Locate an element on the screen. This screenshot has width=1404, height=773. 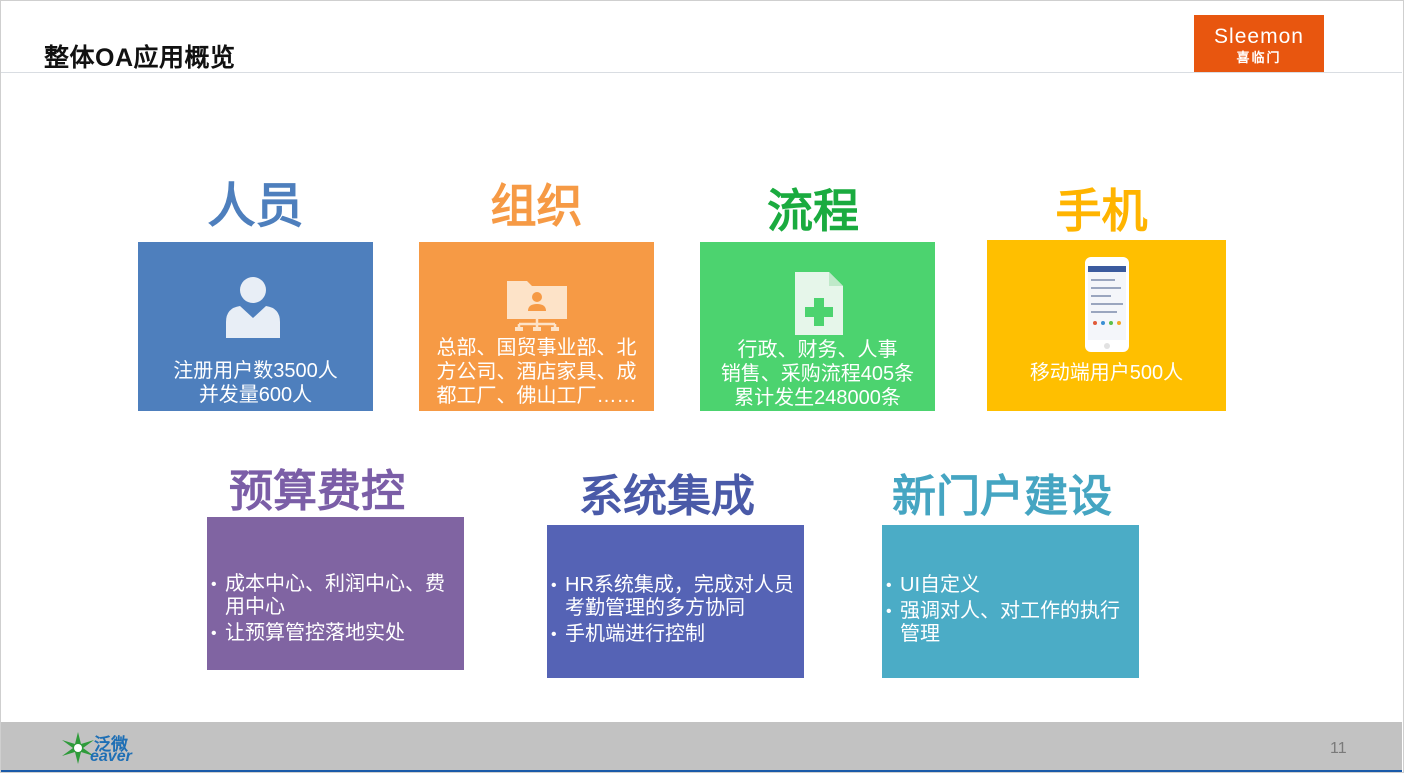
heading-budget: 预算费控 is located at coordinates (317, 491).